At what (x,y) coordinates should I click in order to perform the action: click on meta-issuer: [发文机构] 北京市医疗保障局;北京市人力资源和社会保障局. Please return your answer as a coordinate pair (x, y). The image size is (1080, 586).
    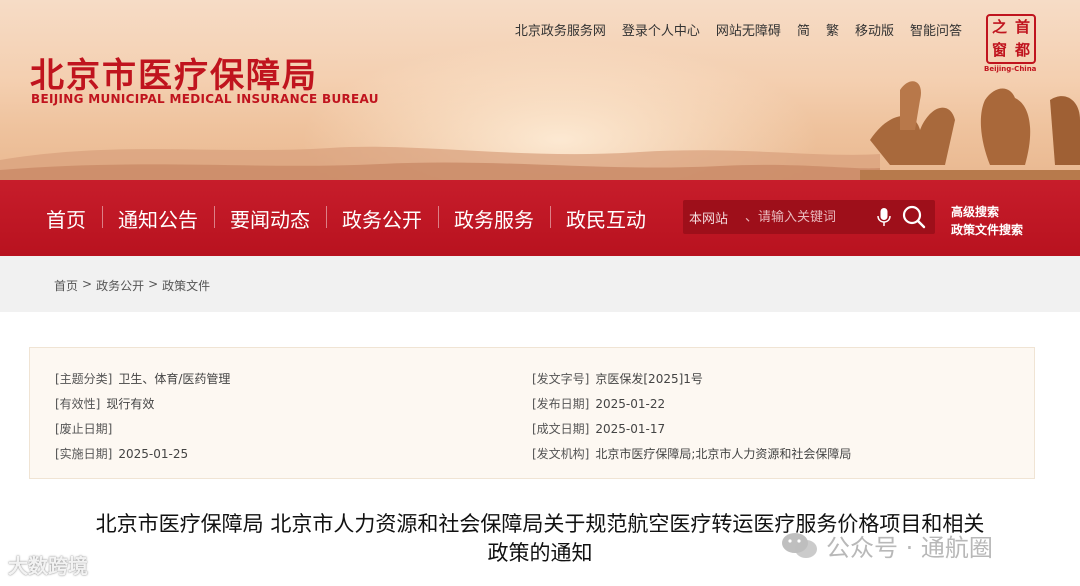
    Looking at the image, I should click on (691, 453).